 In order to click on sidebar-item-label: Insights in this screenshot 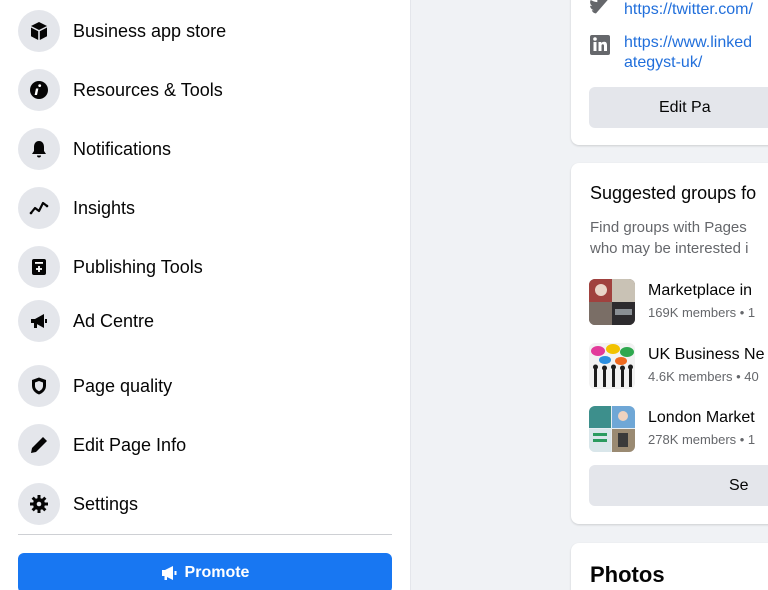, I will do `click(104, 207)`.